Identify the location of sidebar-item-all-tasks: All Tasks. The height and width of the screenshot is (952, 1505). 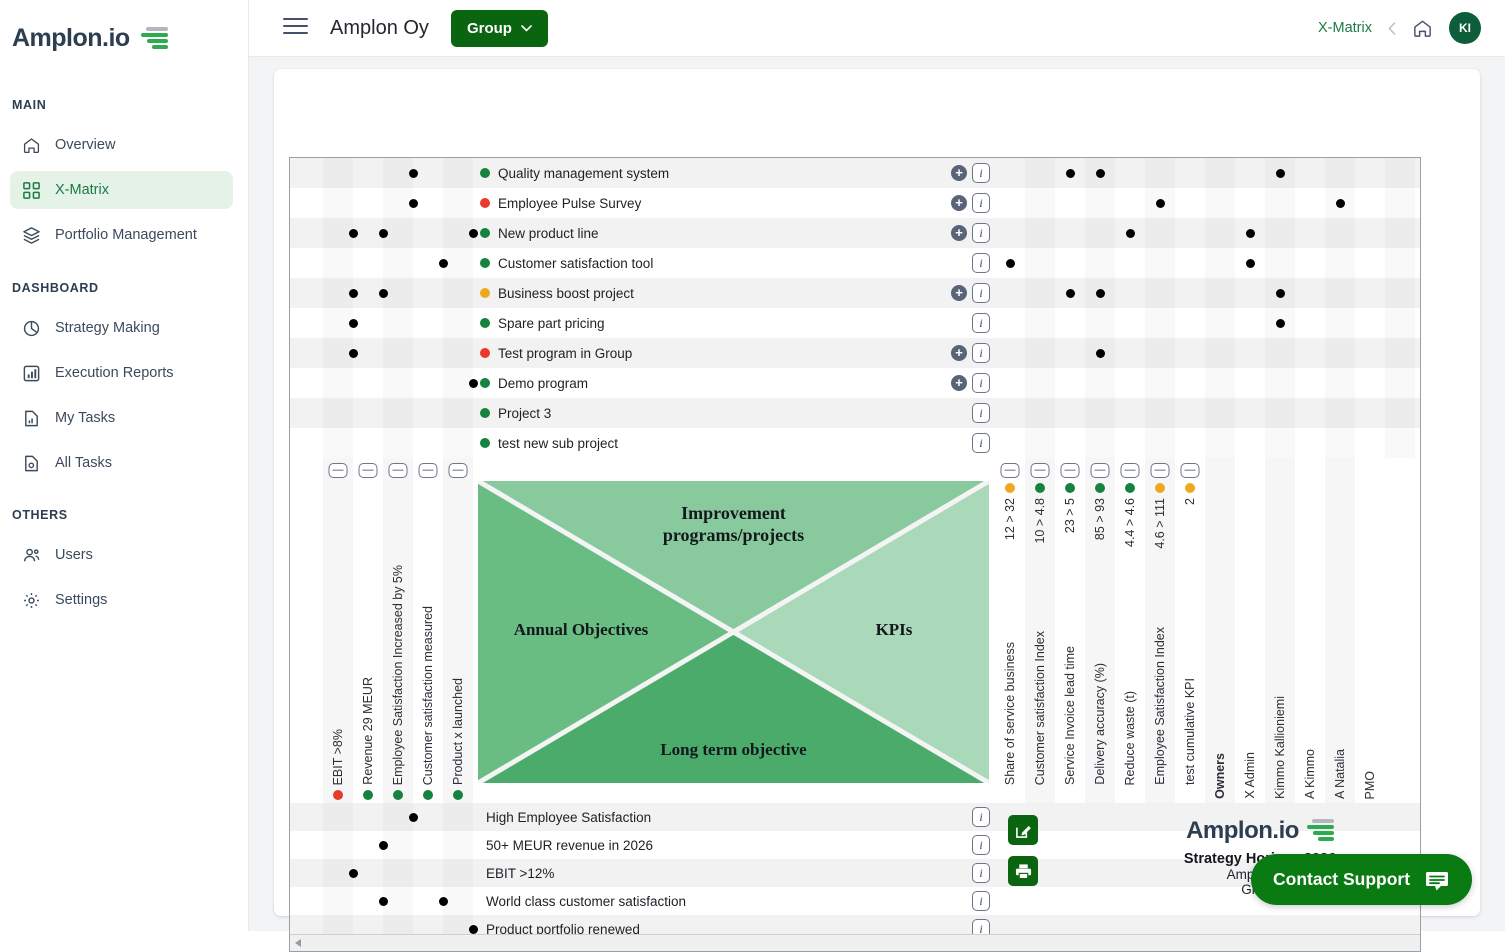
(121, 463).